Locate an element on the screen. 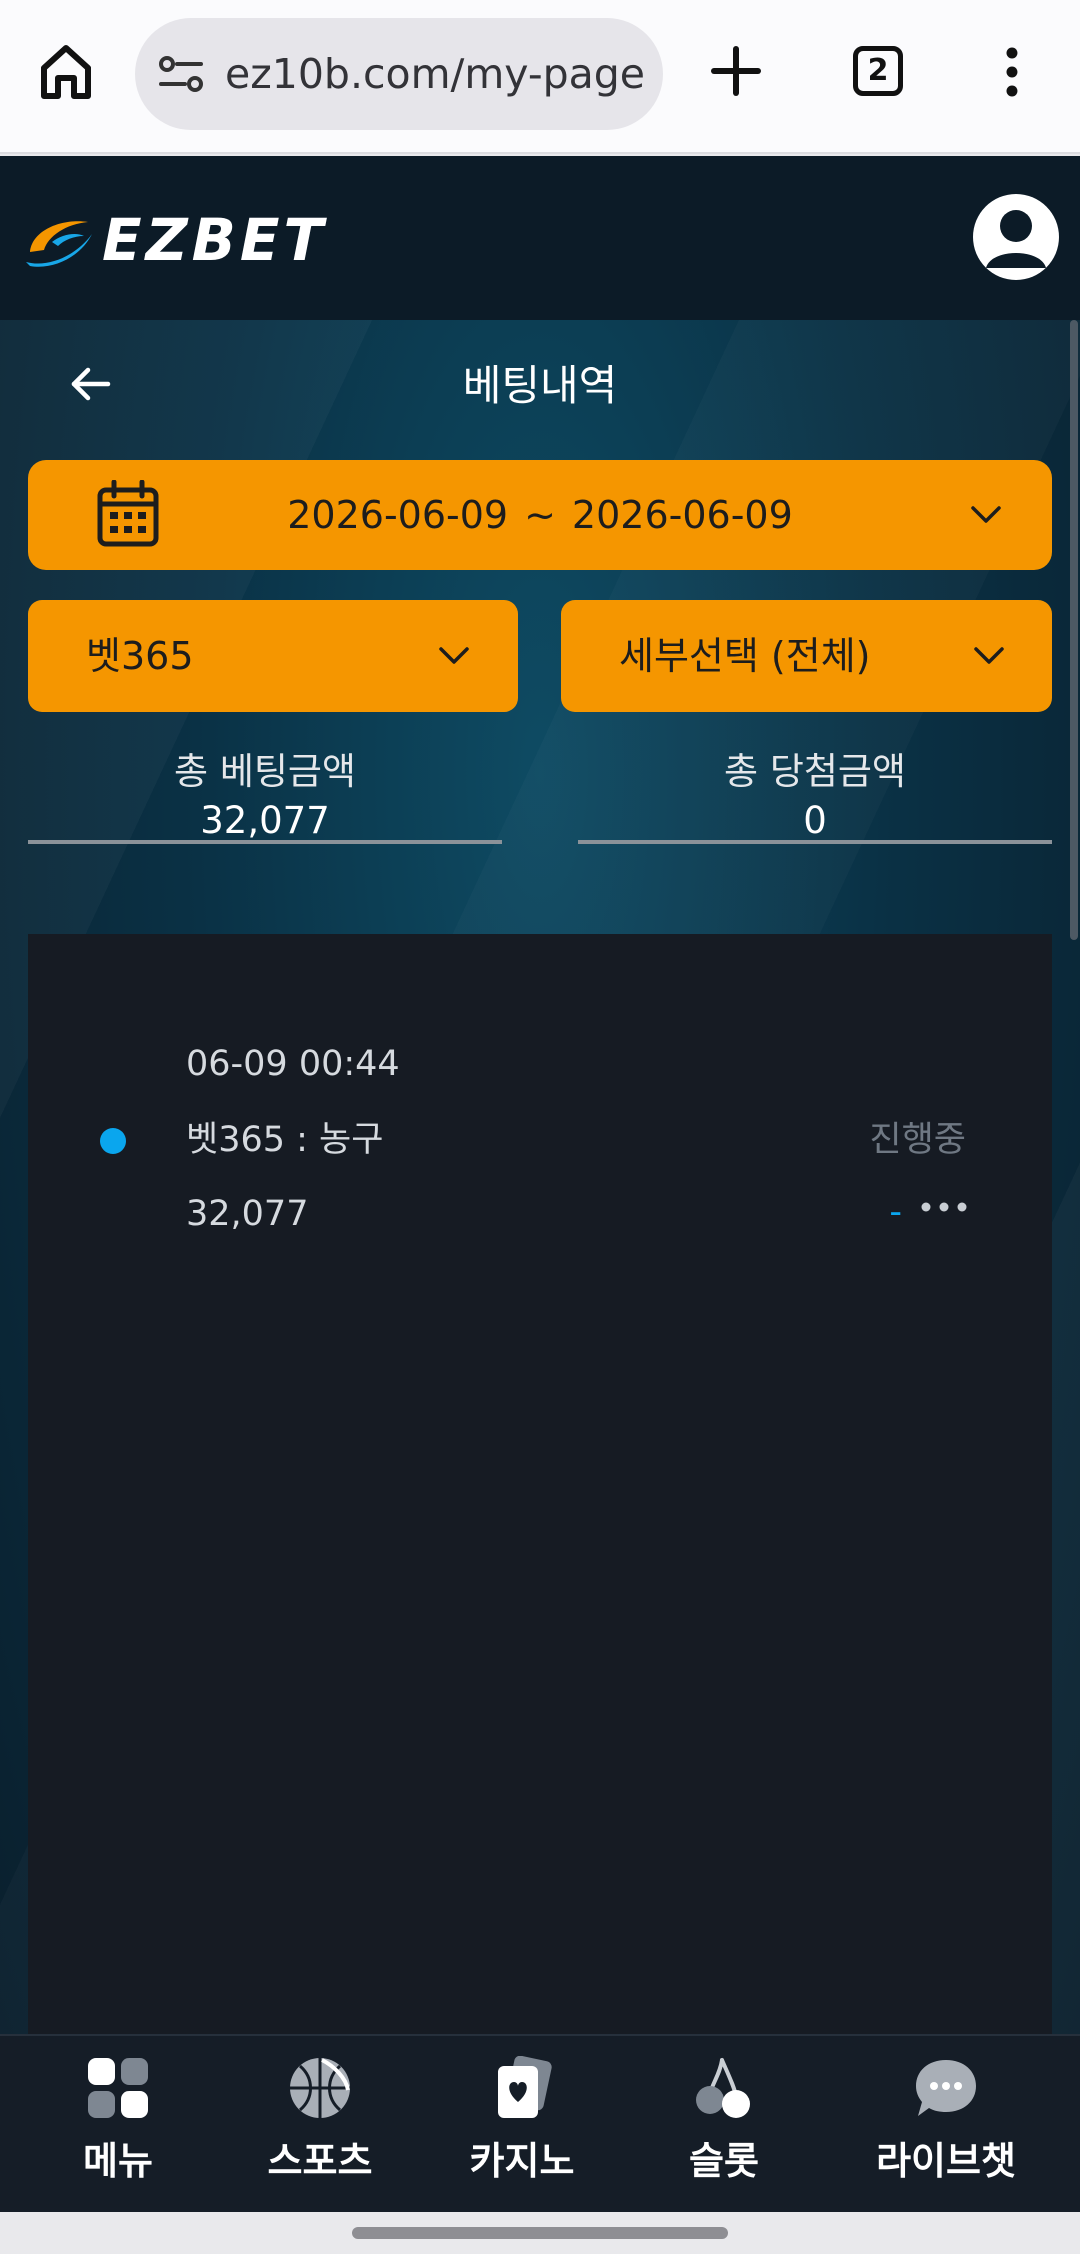 The image size is (1080, 2254). bottom-navigation: 메뉴 스포츠 카지노 슬롯 라이브챗 is located at coordinates (540, 2123).